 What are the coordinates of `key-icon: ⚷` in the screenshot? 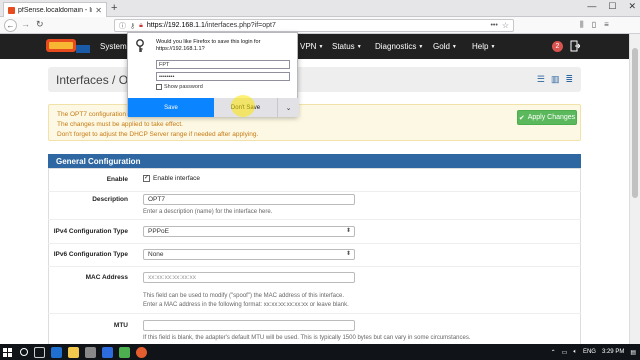 It's located at (132, 26).